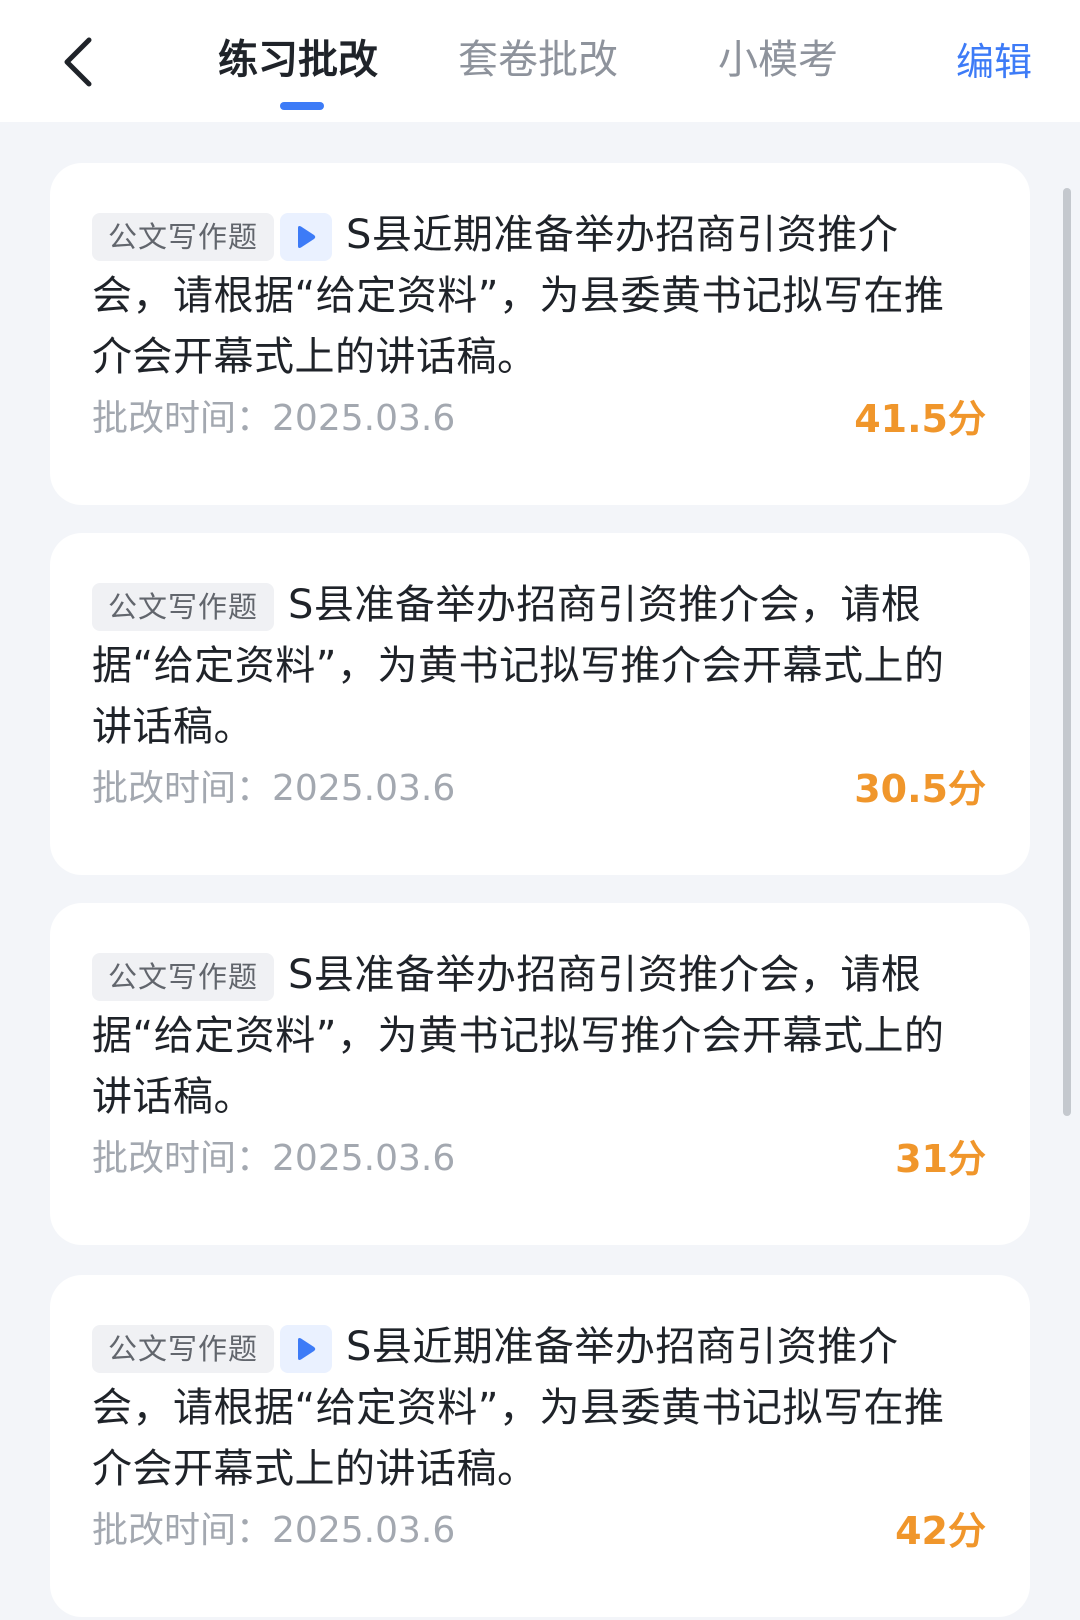 This screenshot has height=1620, width=1080. What do you see at coordinates (302, 106) in the screenshot?
I see `active-tab-indicator` at bounding box center [302, 106].